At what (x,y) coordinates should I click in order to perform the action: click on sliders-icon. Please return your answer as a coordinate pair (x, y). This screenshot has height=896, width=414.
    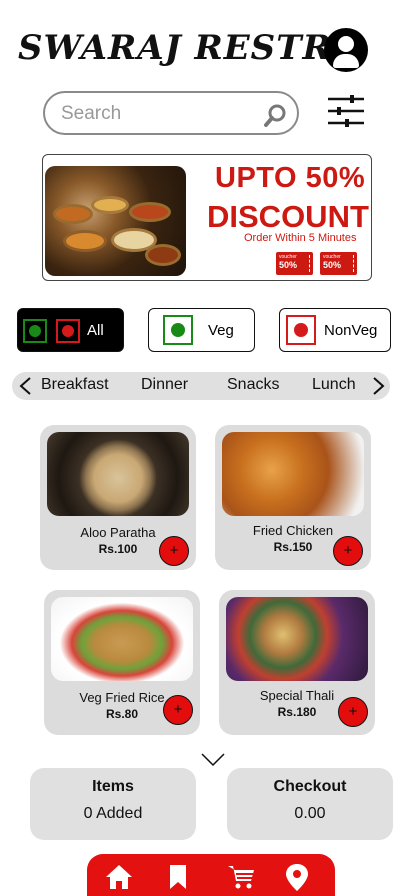
    Looking at the image, I should click on (346, 111).